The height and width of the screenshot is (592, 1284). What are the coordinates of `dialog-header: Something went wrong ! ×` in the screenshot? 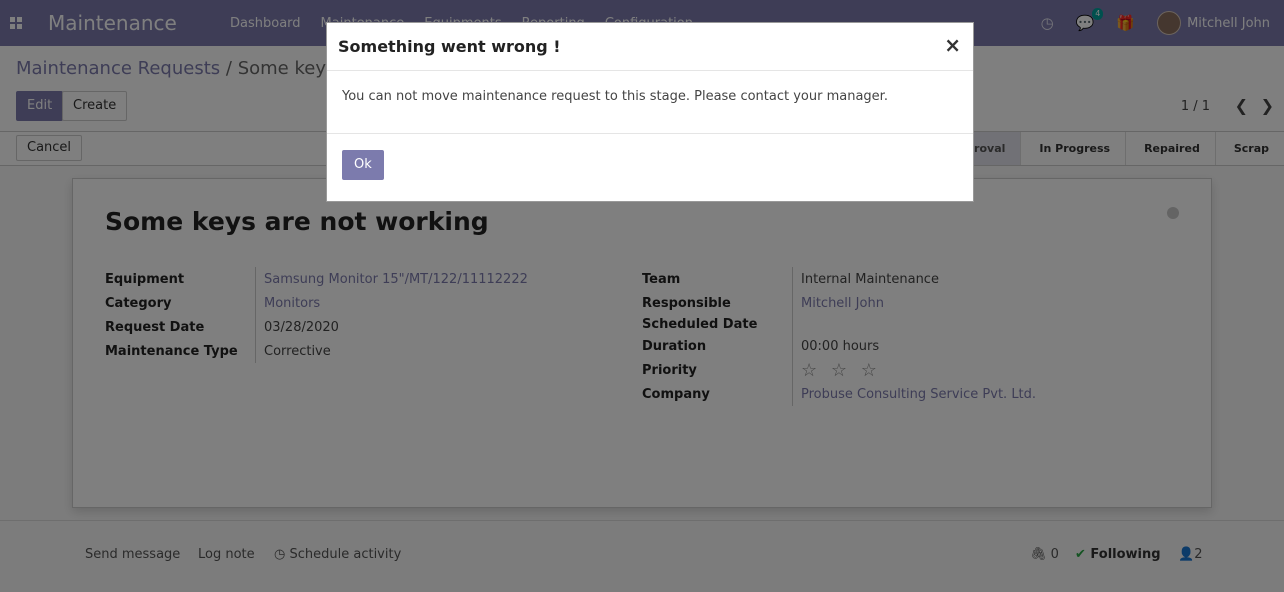 It's located at (650, 47).